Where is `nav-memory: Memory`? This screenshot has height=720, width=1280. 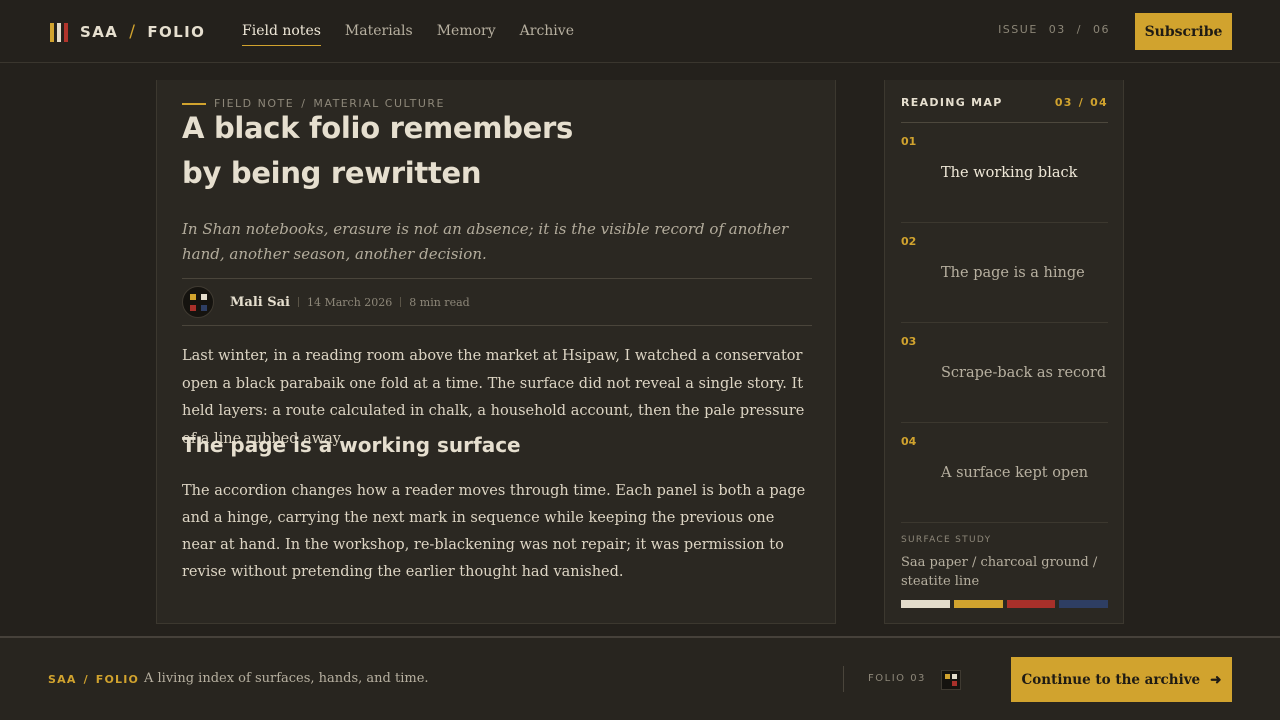
nav-memory: Memory is located at coordinates (466, 34).